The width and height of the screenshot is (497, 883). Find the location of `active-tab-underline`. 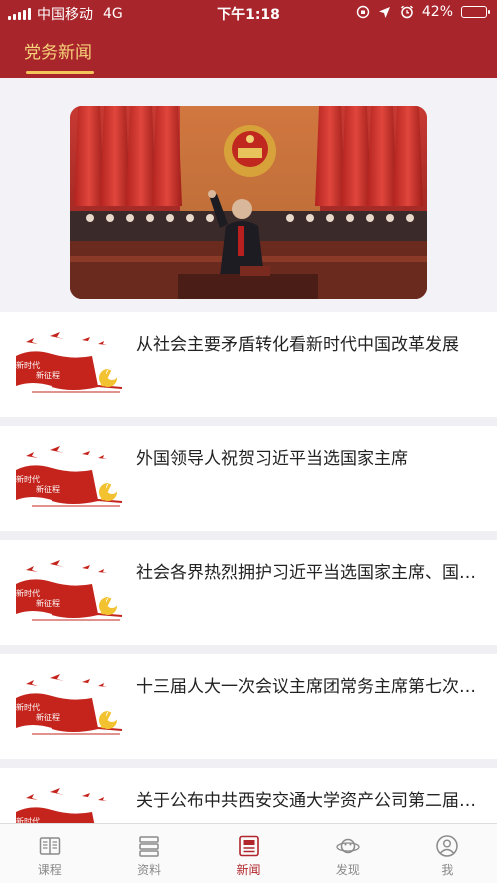

active-tab-underline is located at coordinates (60, 72).